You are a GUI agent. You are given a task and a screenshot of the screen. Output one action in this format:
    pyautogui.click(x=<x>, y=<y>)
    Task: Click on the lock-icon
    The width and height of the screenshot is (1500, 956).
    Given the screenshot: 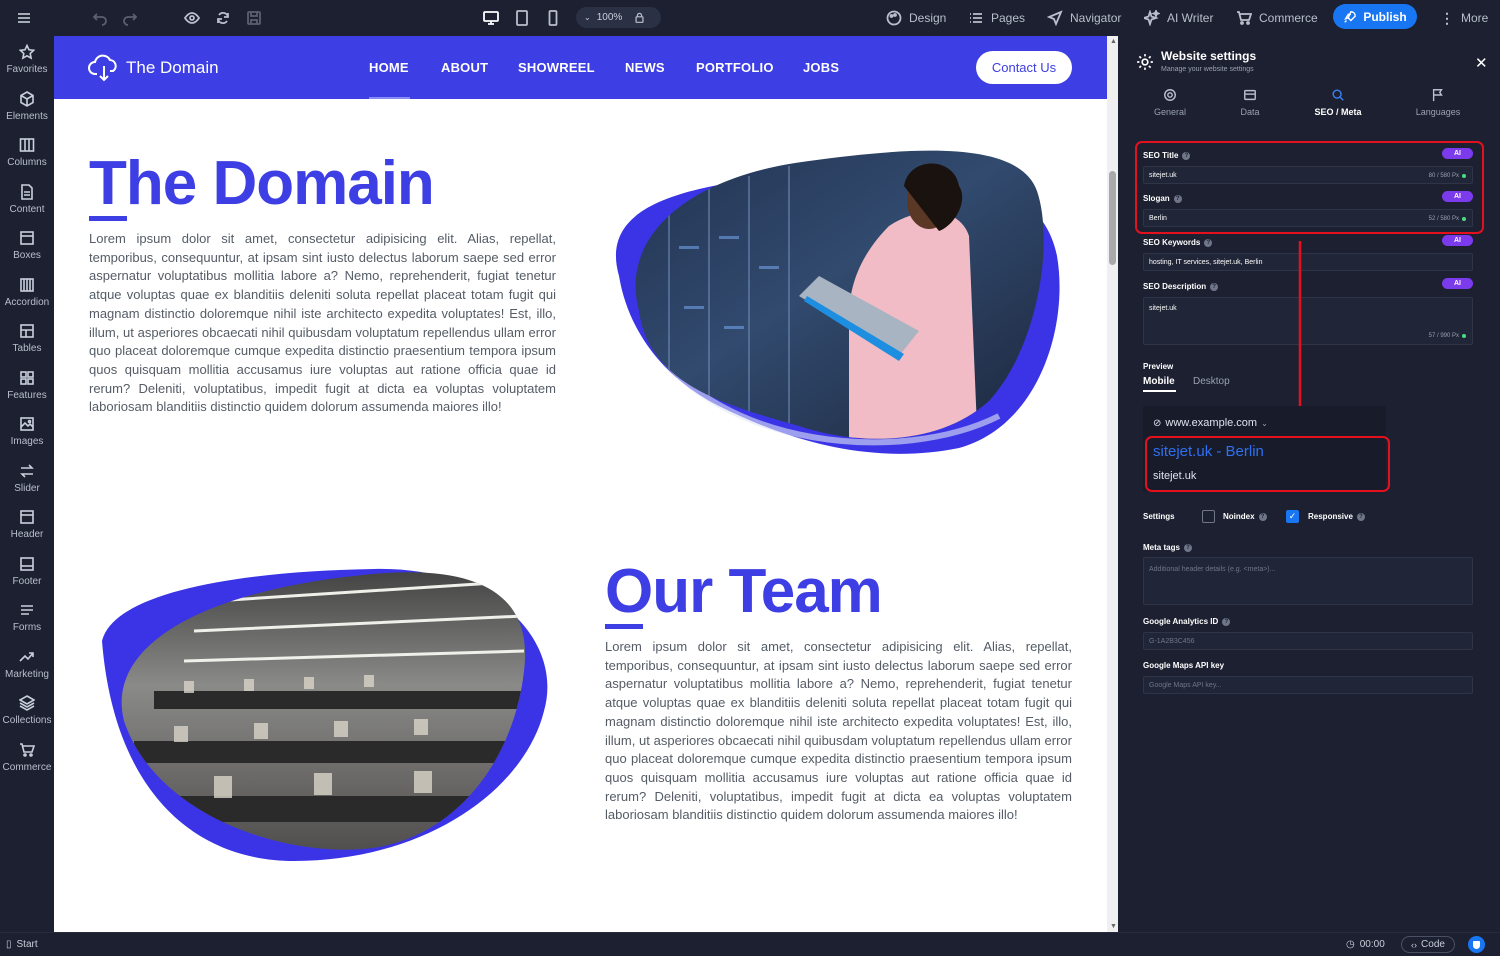 What is the action you would take?
    pyautogui.click(x=639, y=17)
    